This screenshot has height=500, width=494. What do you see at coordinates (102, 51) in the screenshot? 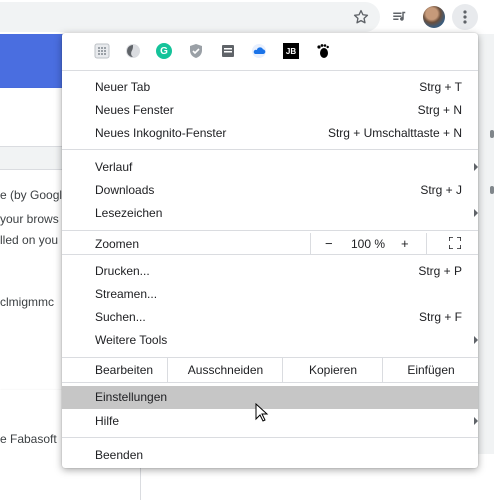
I see `extension-grid-icon` at bounding box center [102, 51].